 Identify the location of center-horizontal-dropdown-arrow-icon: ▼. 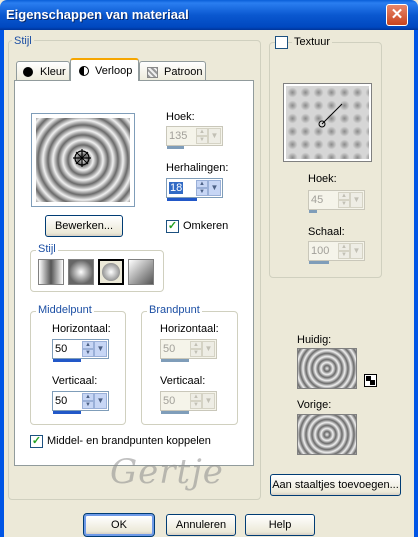
(100, 349).